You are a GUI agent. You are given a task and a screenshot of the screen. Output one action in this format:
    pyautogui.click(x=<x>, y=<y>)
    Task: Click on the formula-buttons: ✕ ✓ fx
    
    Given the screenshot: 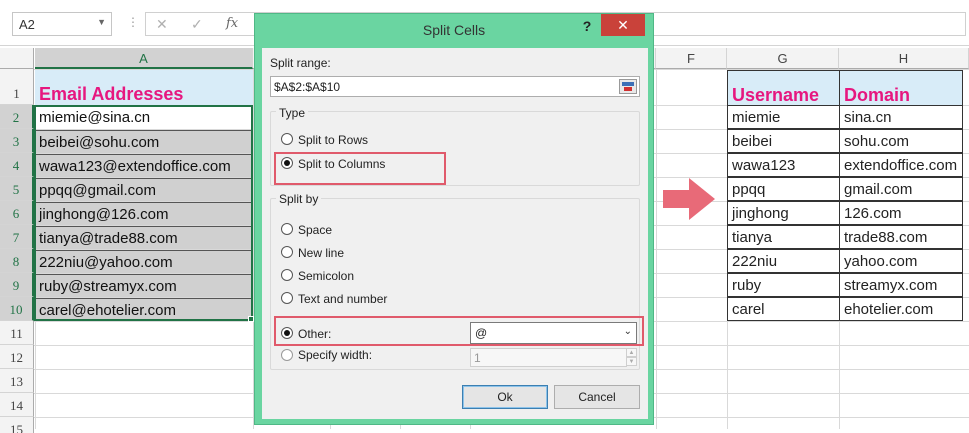 What is the action you would take?
    pyautogui.click(x=201, y=24)
    